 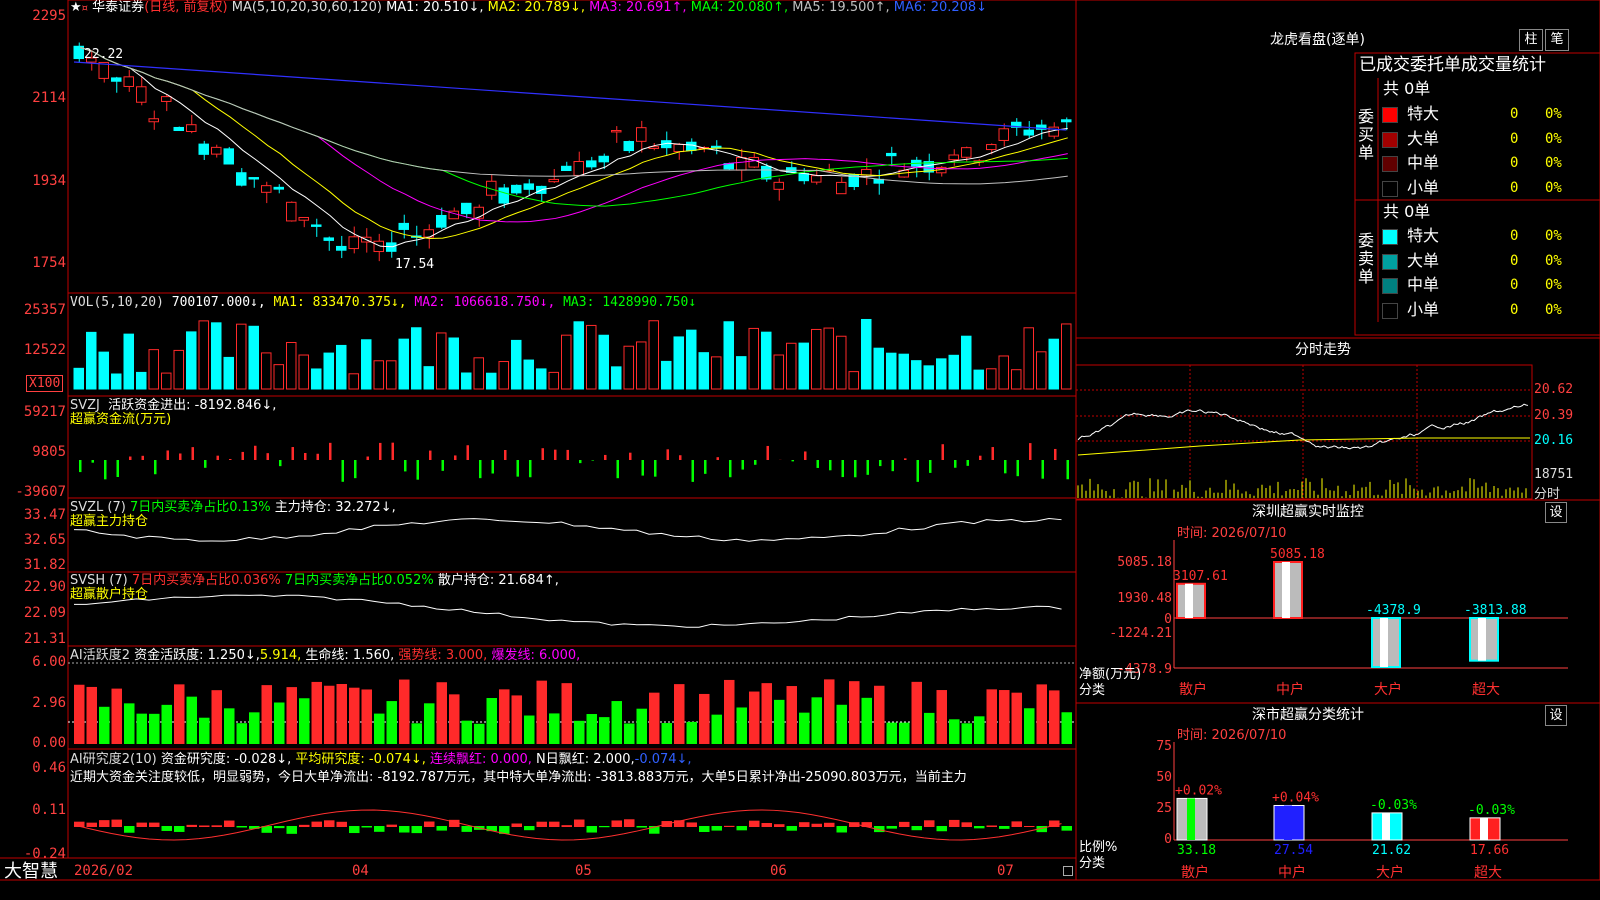 I want to click on classify-category-label: 超大, so click(x=1488, y=873).